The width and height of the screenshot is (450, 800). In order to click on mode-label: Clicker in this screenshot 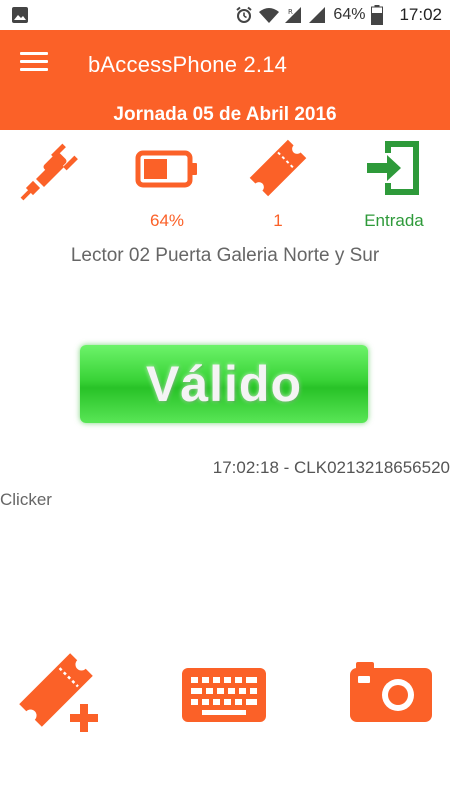, I will do `click(26, 499)`.